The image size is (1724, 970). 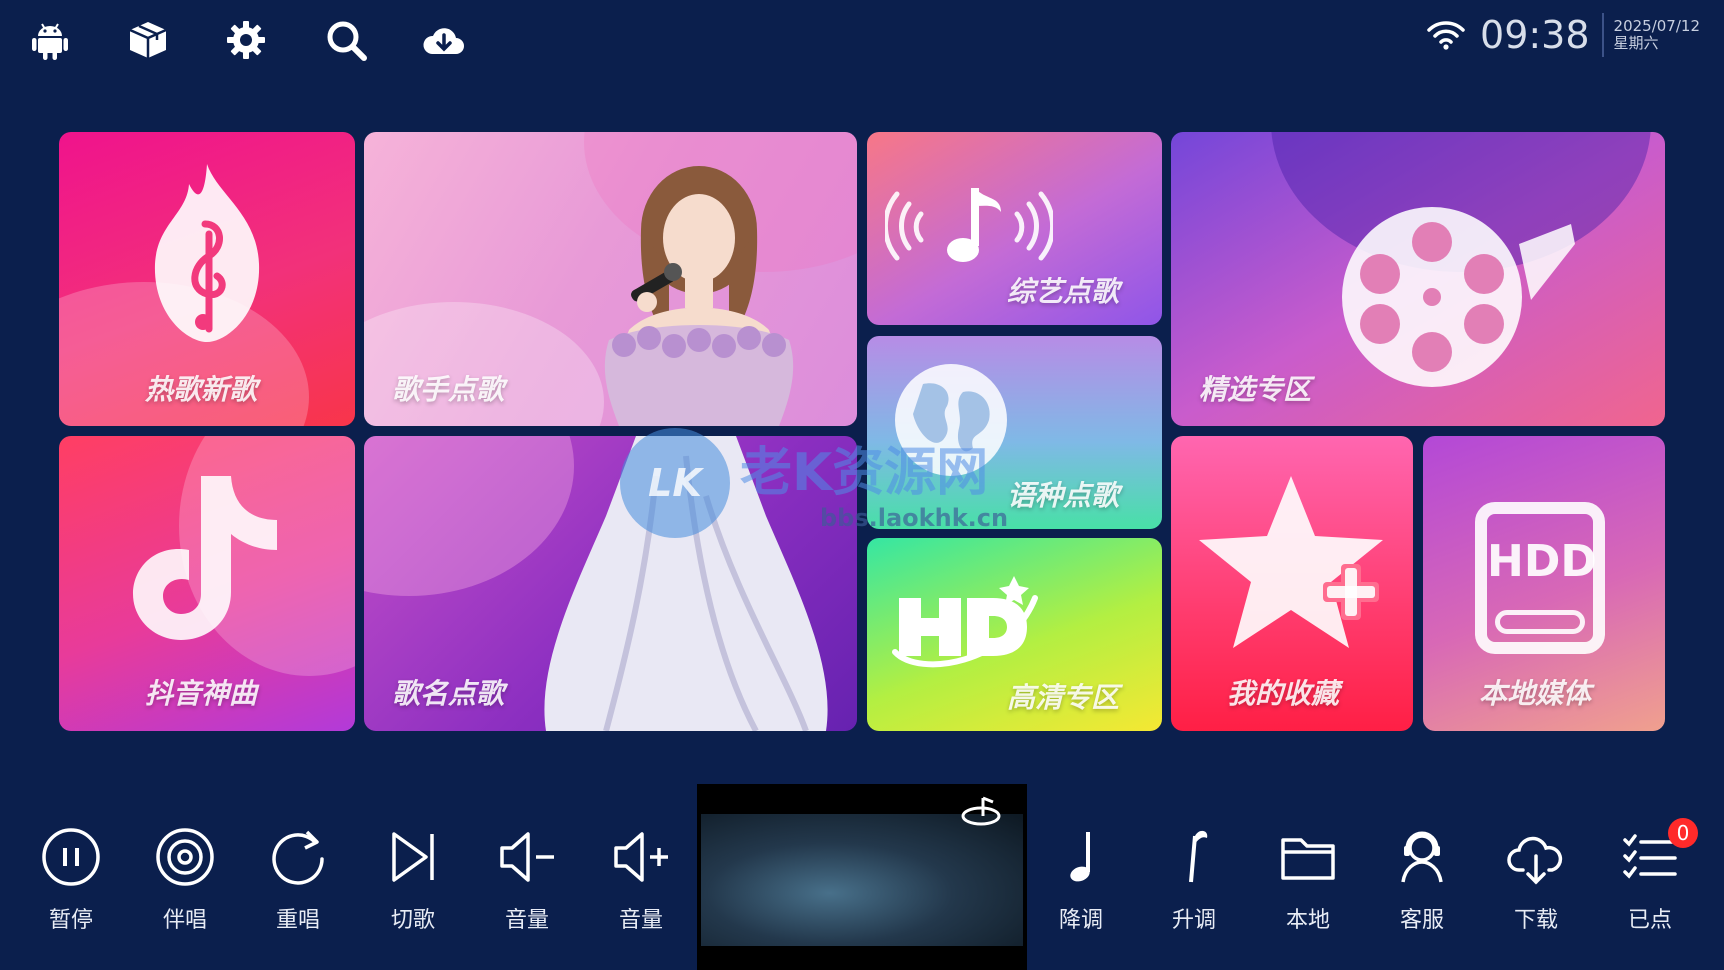 What do you see at coordinates (201, 389) in the screenshot?
I see `tile-label: 热歌新歌` at bounding box center [201, 389].